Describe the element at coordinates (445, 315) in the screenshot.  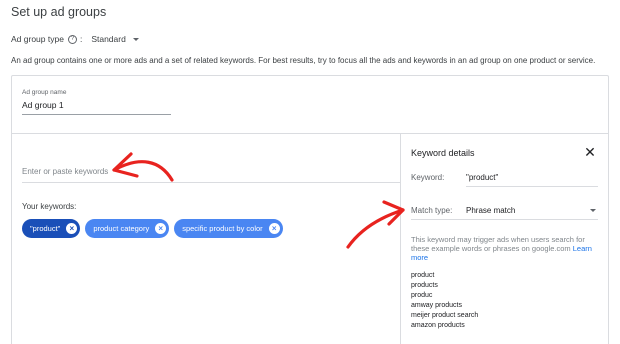
I see `list-item: meijer product search` at that location.